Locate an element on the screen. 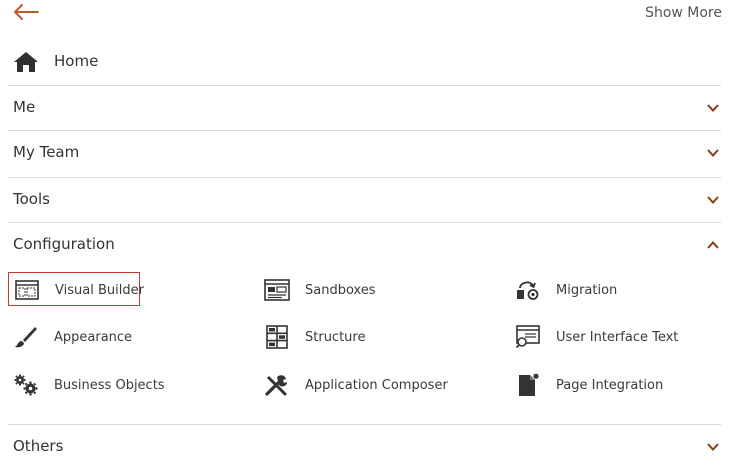  chevron-up-icon is located at coordinates (713, 245).